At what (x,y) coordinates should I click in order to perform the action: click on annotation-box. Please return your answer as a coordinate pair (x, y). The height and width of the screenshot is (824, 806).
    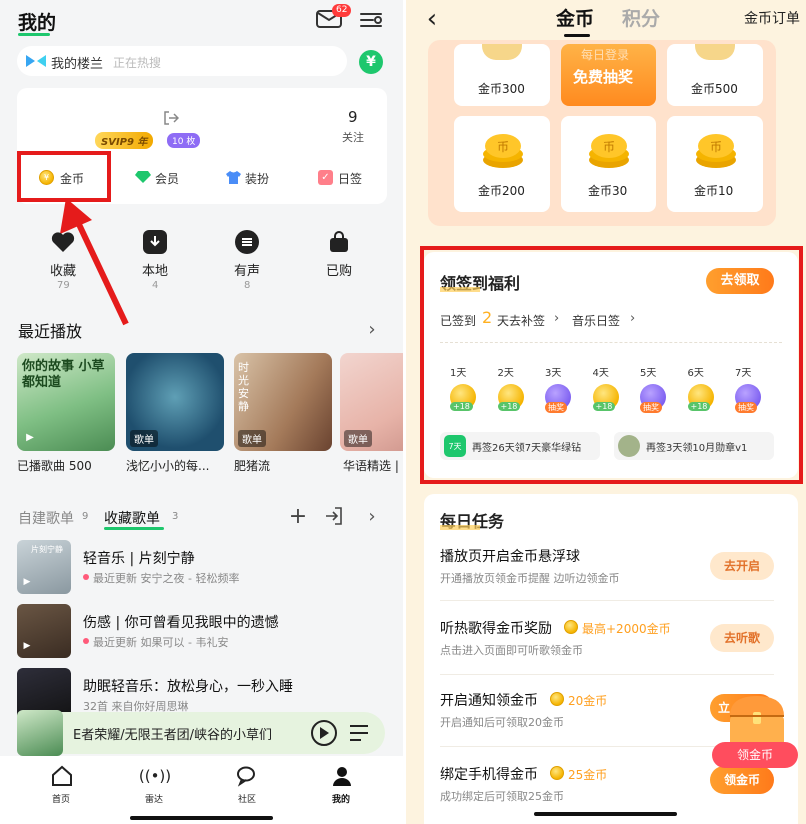
    Looking at the image, I should click on (64, 176).